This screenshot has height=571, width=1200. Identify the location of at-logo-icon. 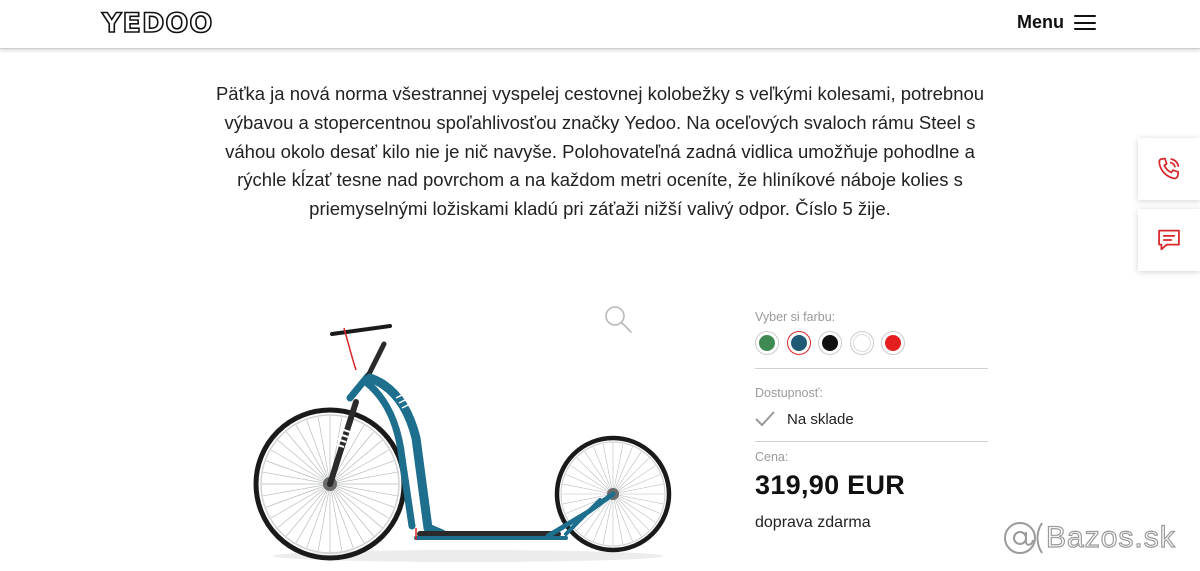
(1023, 538).